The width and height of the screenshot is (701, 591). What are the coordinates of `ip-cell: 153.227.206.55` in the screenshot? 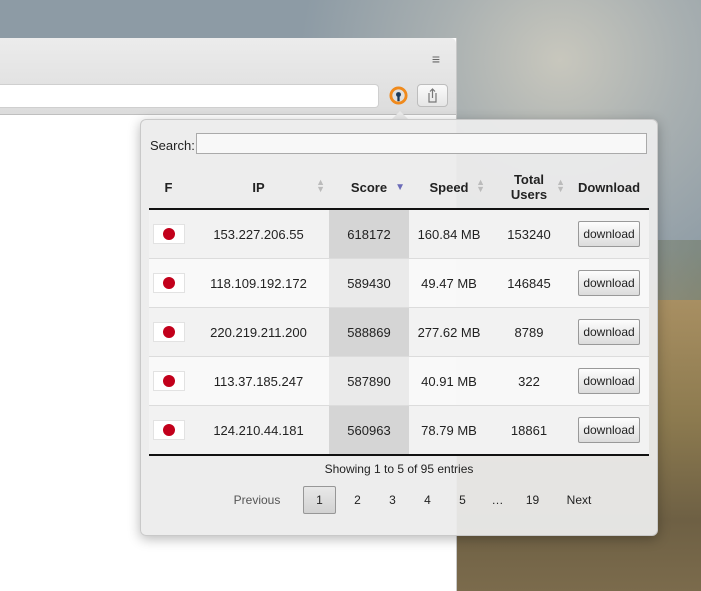 It's located at (258, 234).